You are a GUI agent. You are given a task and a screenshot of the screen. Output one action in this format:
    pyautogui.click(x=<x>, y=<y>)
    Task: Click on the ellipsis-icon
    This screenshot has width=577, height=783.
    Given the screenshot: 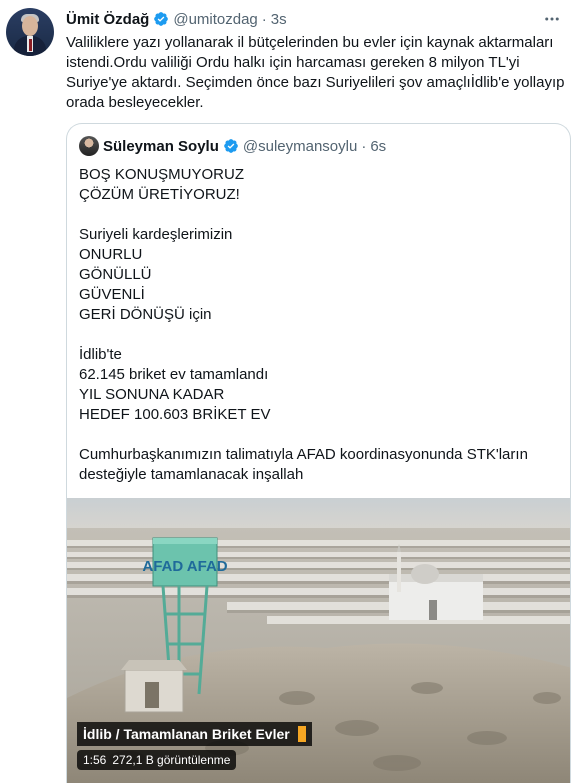 What is the action you would take?
    pyautogui.click(x=552, y=19)
    